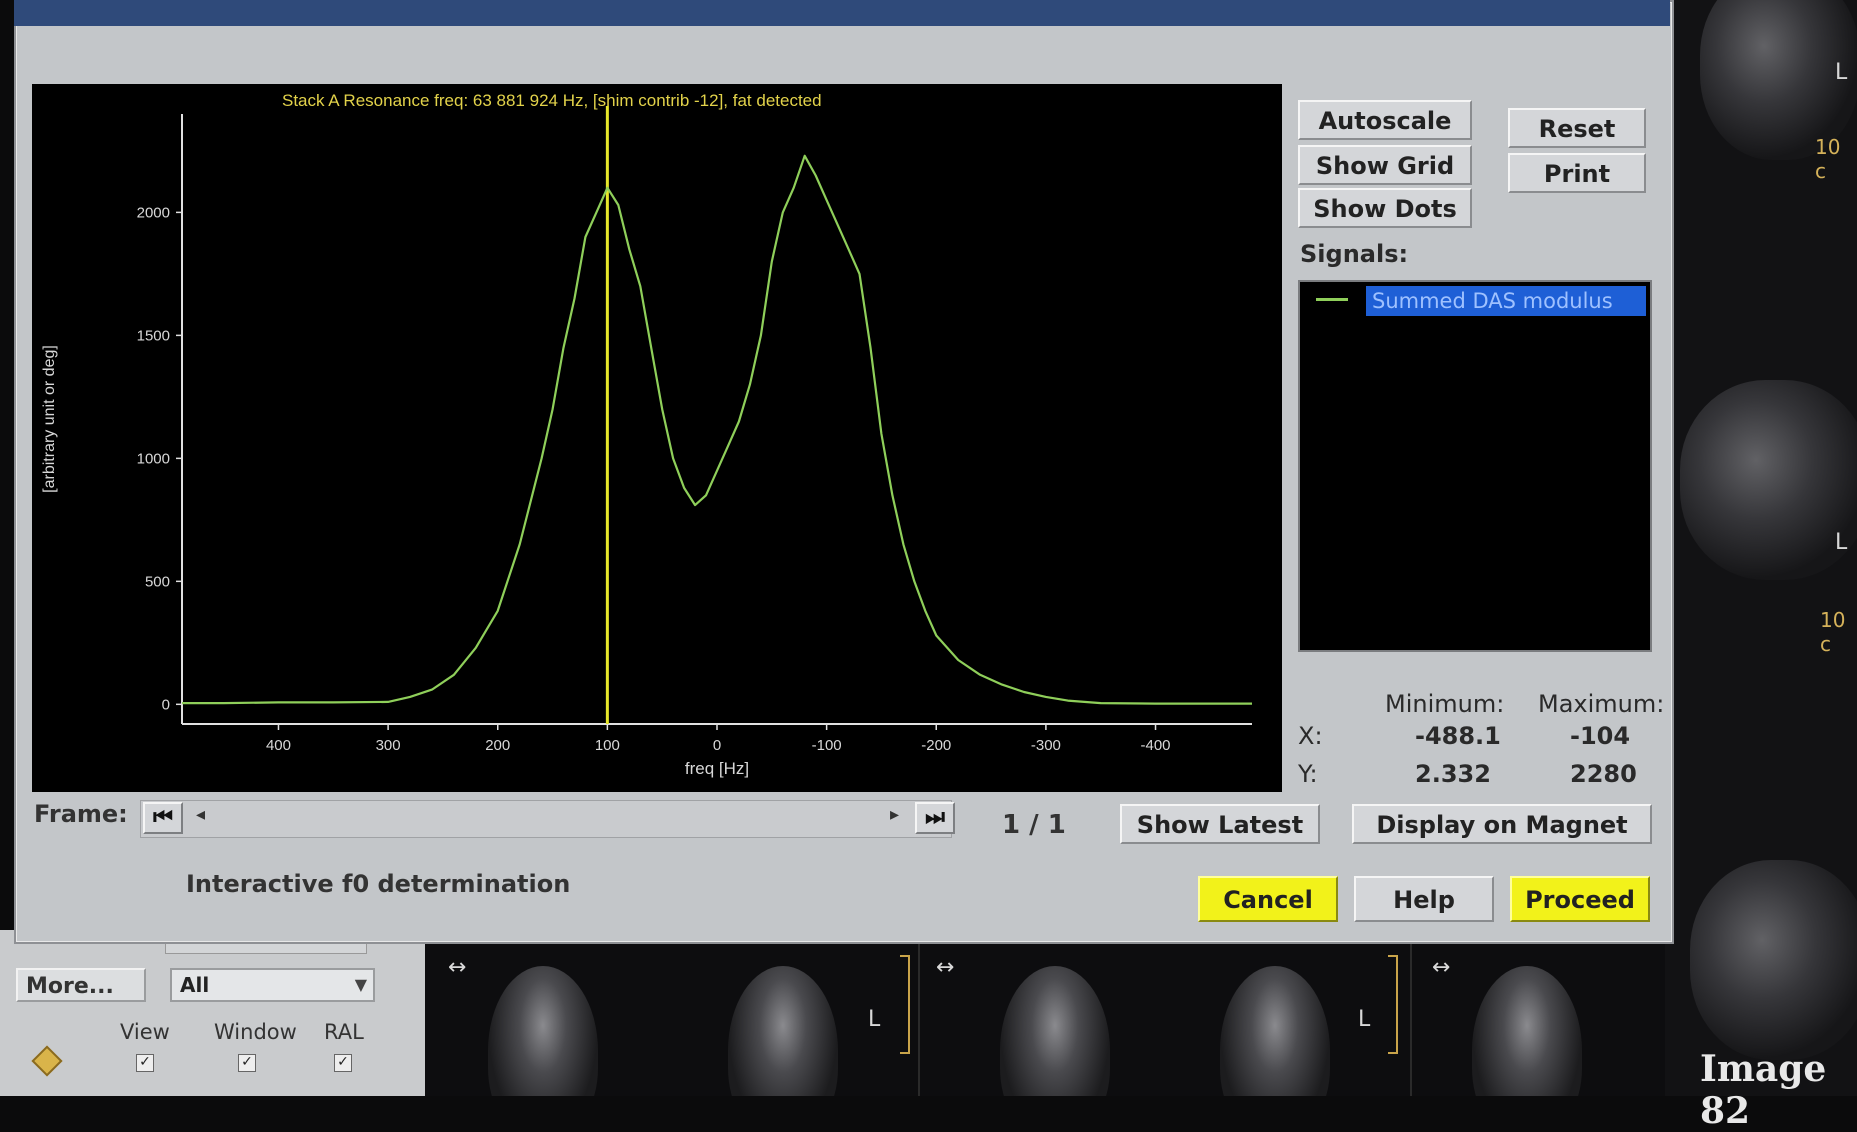  What do you see at coordinates (163, 818) in the screenshot?
I see `first-frame-button: ⏮` at bounding box center [163, 818].